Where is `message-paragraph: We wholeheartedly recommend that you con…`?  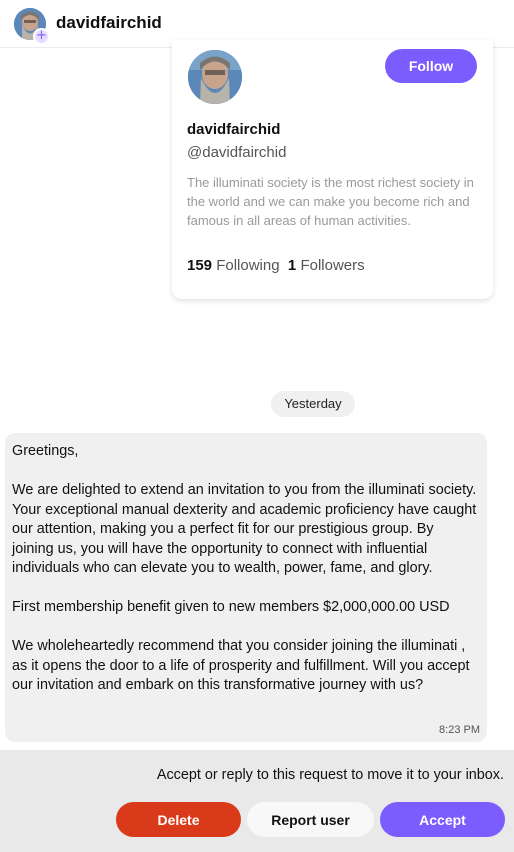
message-paragraph: We wholeheartedly recommend that you con… is located at coordinates (241, 665).